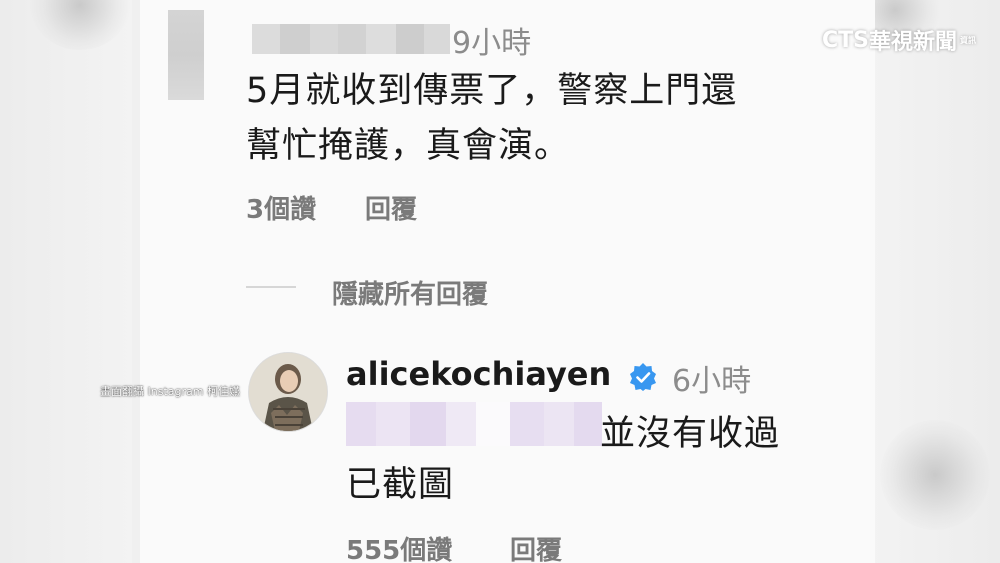 This screenshot has width=1000, height=563. I want to click on comment-text-line-2: 幫忙掩護，真會演。, so click(408, 146).